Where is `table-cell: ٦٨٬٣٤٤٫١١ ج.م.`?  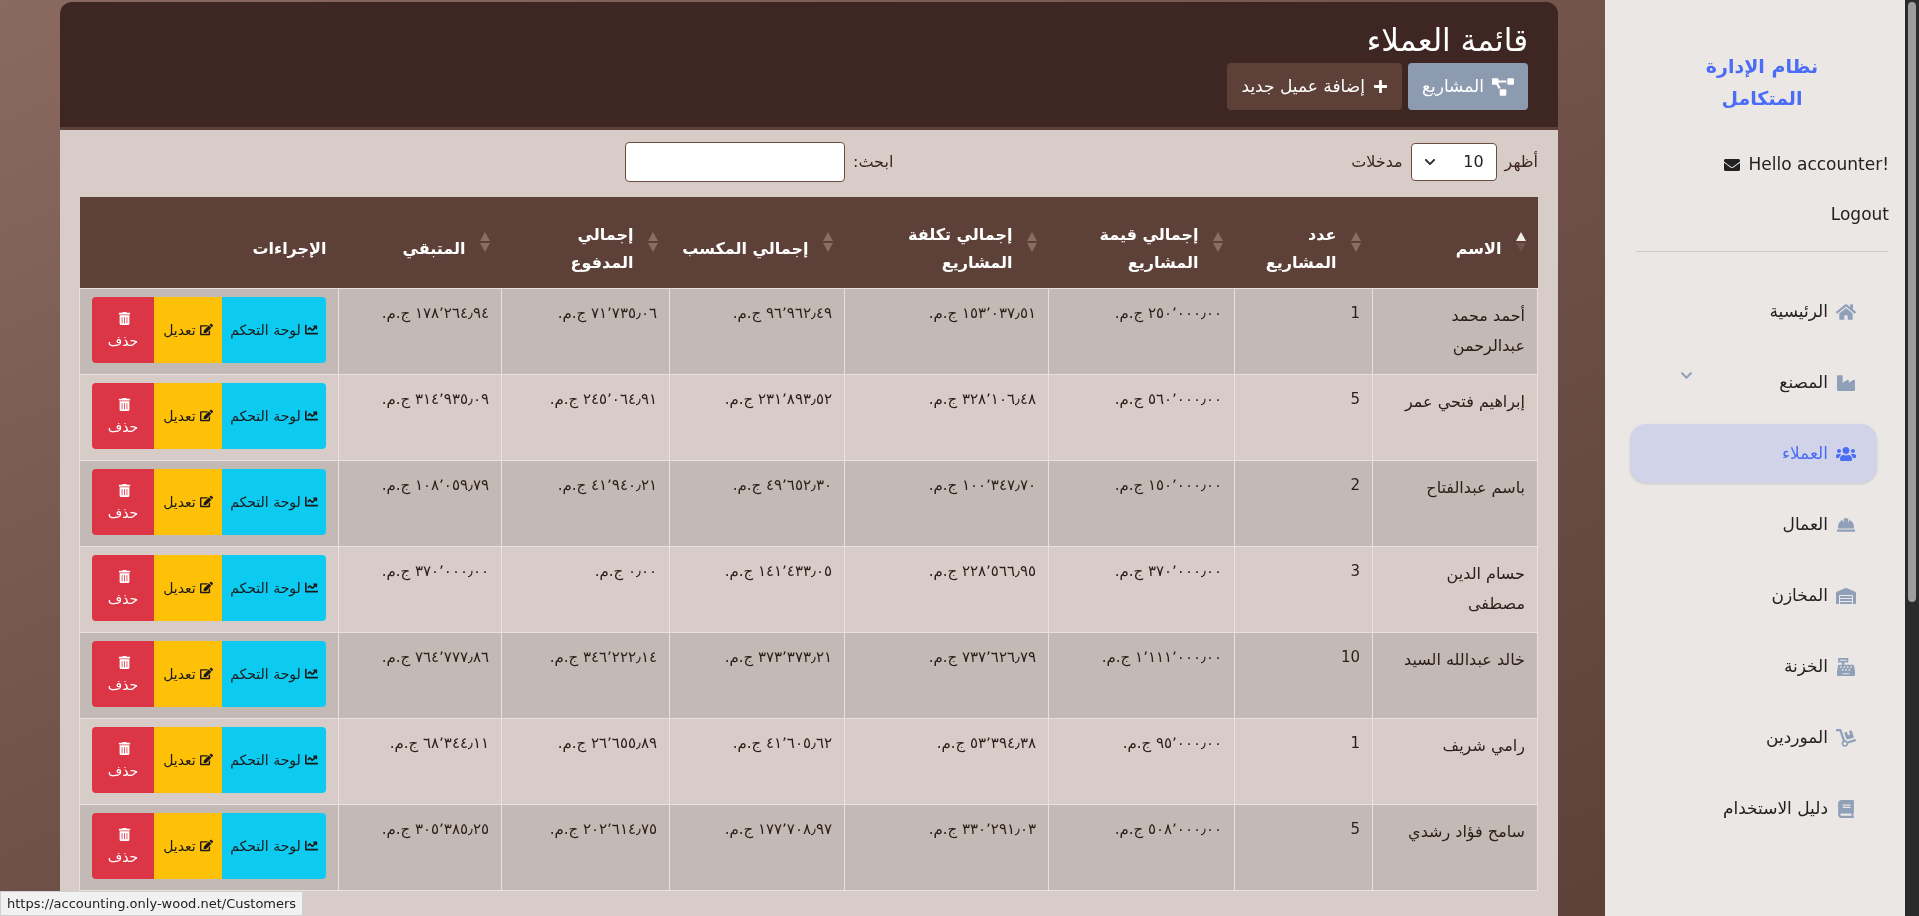
table-cell: ٦٨٬٣٤٤٫١١ ج.م. is located at coordinates (439, 742).